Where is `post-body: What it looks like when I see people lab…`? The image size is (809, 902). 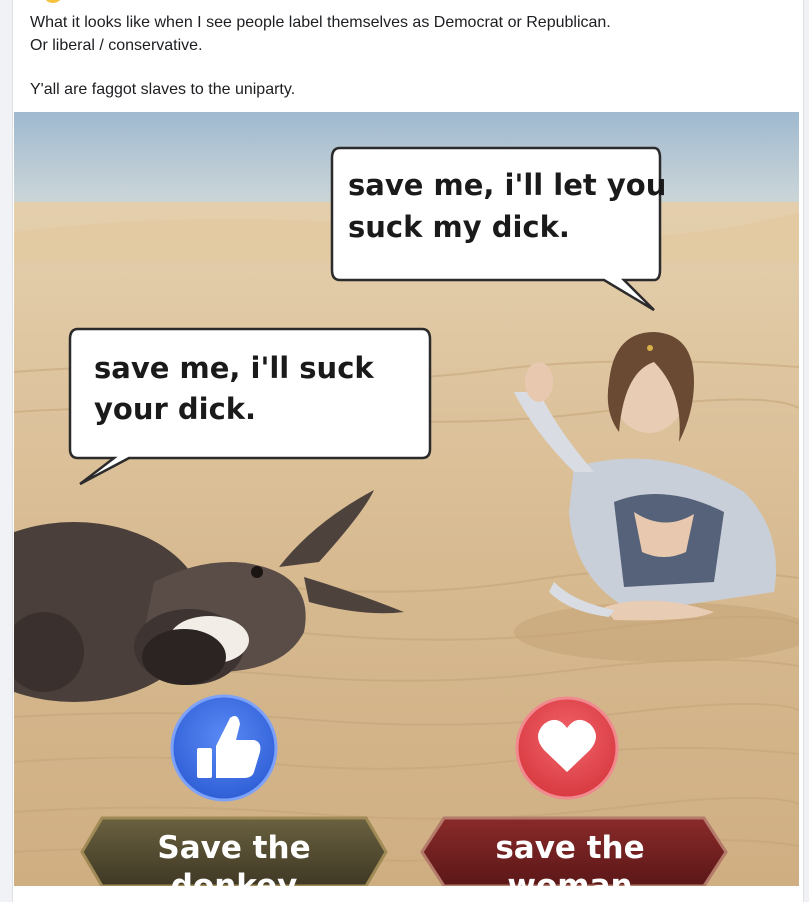
post-body: What it looks like when I see people lab… is located at coordinates (400, 57).